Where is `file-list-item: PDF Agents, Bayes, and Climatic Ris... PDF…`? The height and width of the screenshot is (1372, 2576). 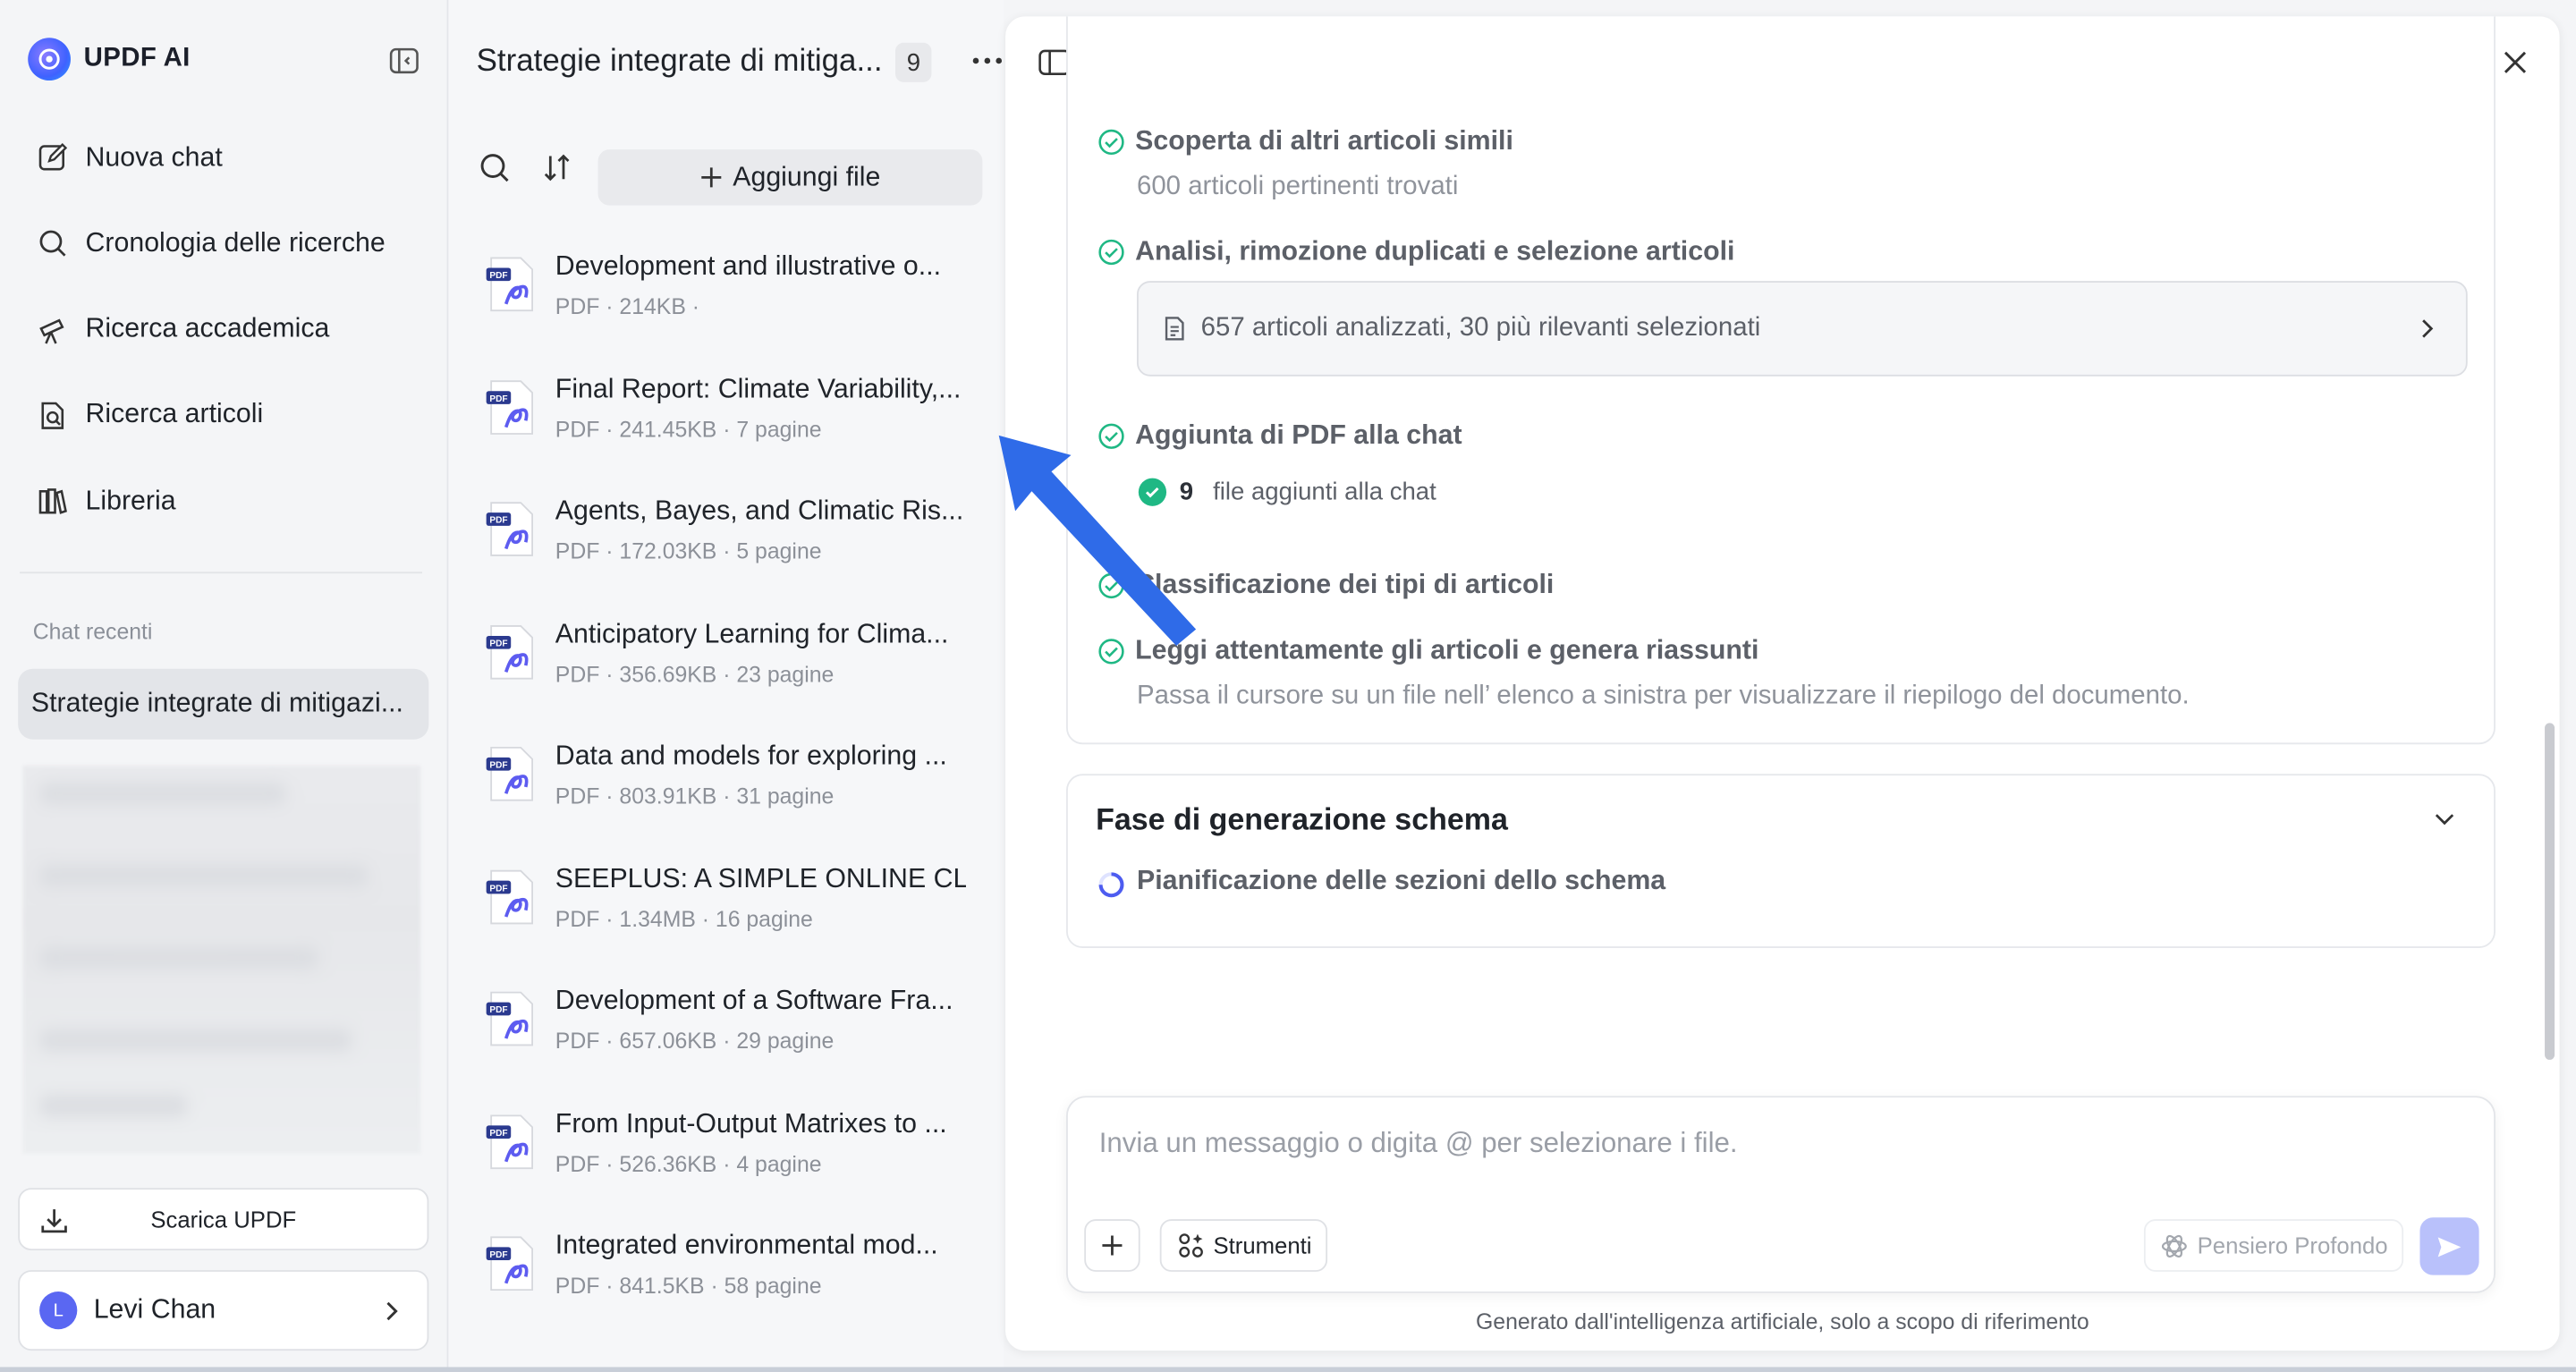
file-list-item: PDF Agents, Bayes, and Climatic Ris... PDF… is located at coordinates (731, 546).